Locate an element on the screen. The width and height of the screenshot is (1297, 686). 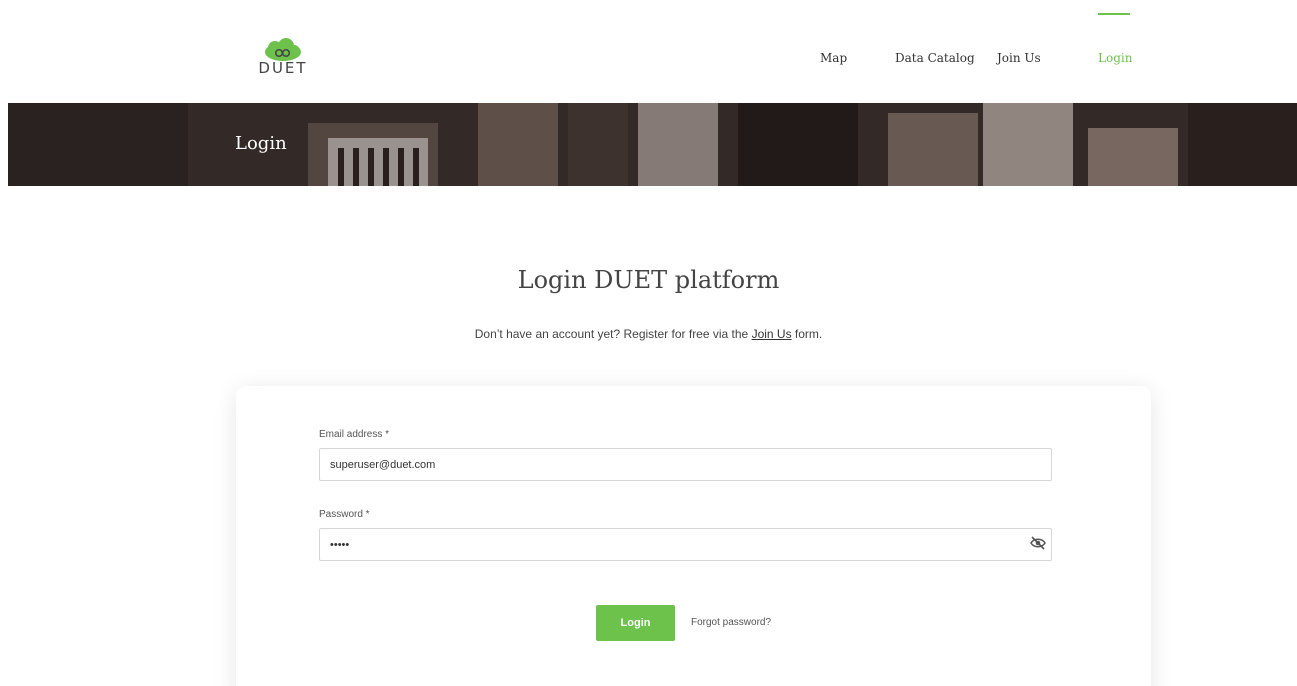
eye-slash-icon is located at coordinates (1038, 543).